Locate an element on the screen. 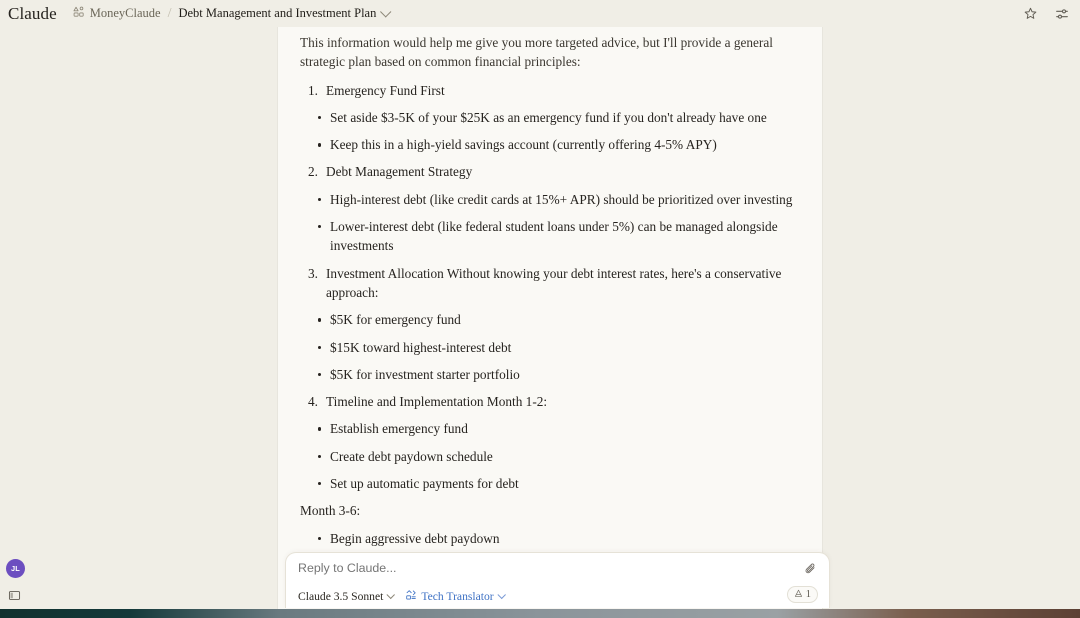  list-item-label: Emergency Fund First is located at coordinates (385, 90).